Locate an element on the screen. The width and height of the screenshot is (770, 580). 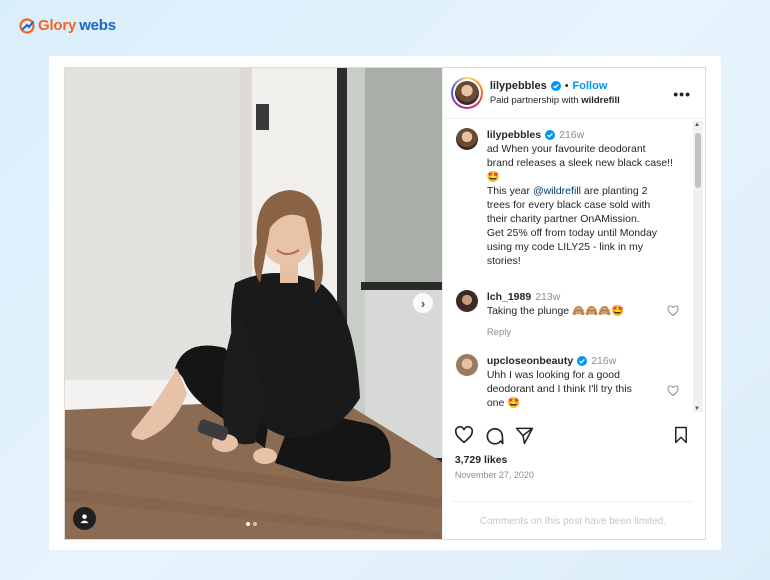
caption-username: lilypebbles is located at coordinates (514, 135).